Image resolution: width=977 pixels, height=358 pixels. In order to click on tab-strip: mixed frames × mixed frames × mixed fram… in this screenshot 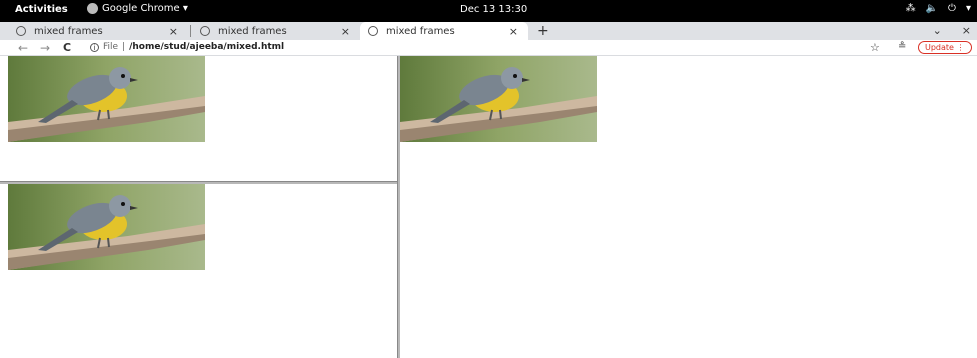, I will do `click(488, 31)`.